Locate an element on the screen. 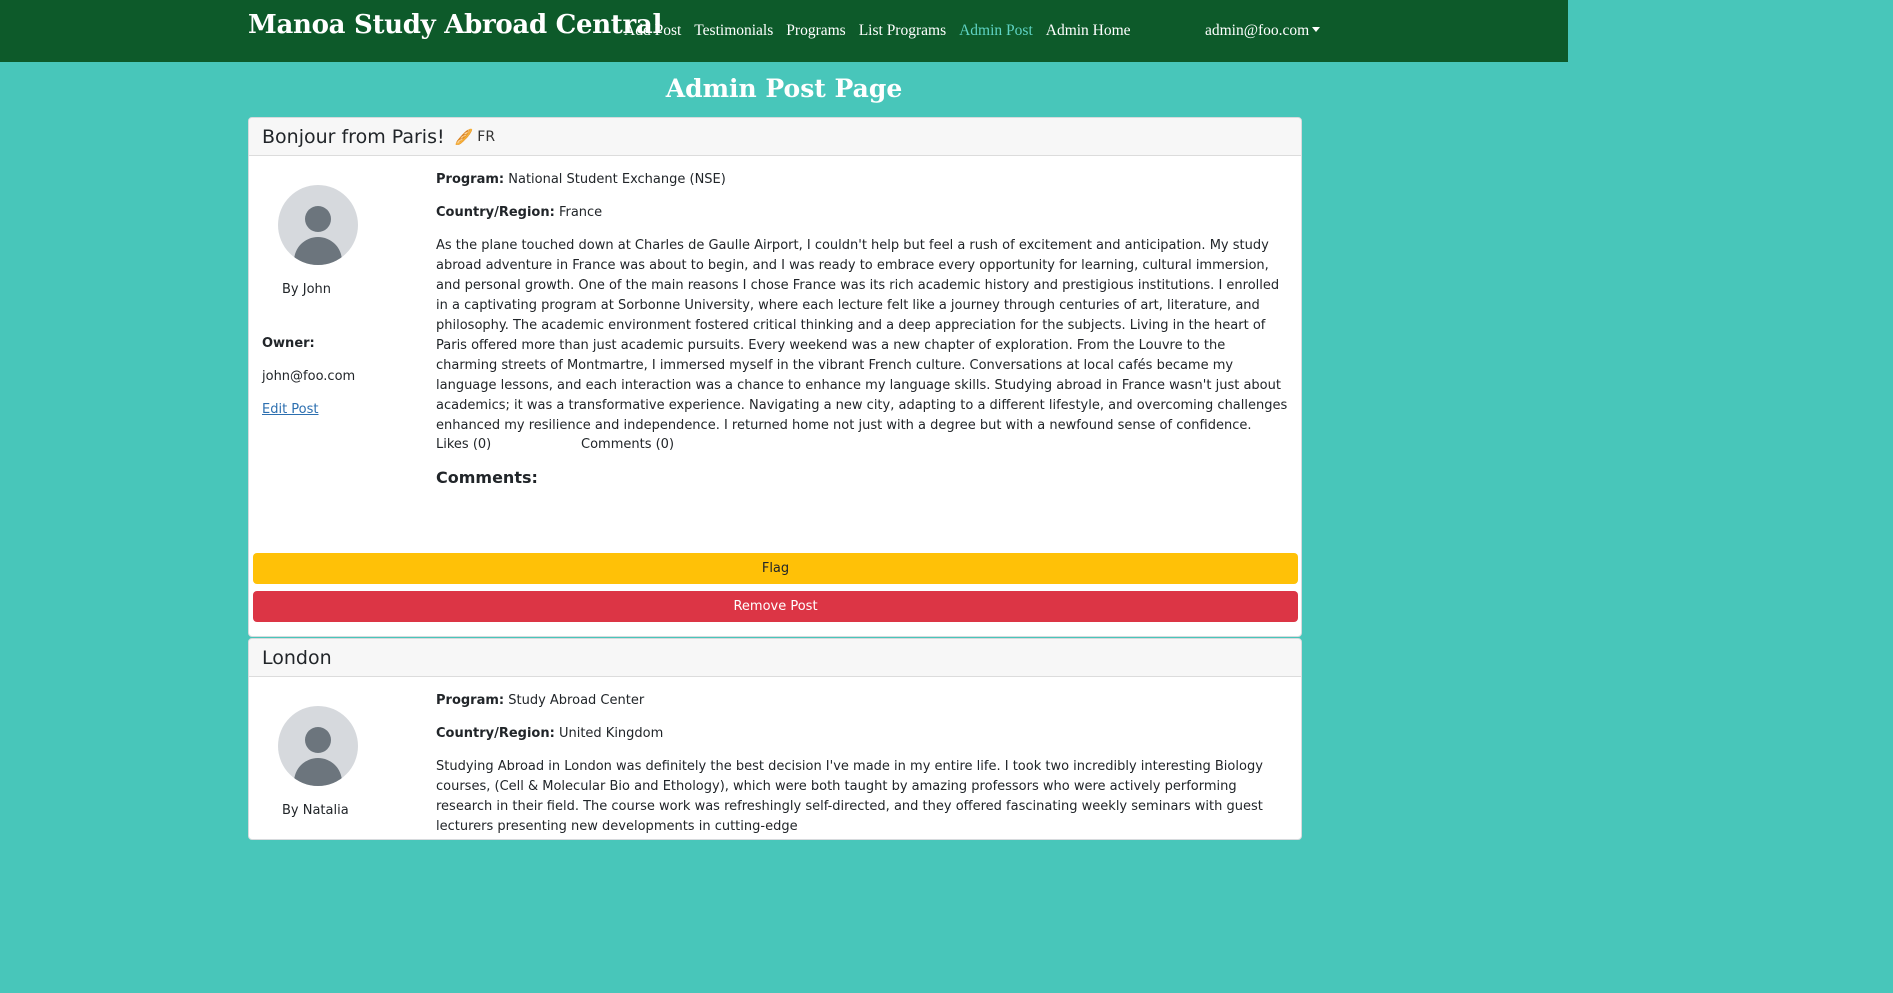 The width and height of the screenshot is (1893, 993). baguette-icon: 🥖 is located at coordinates (464, 136).